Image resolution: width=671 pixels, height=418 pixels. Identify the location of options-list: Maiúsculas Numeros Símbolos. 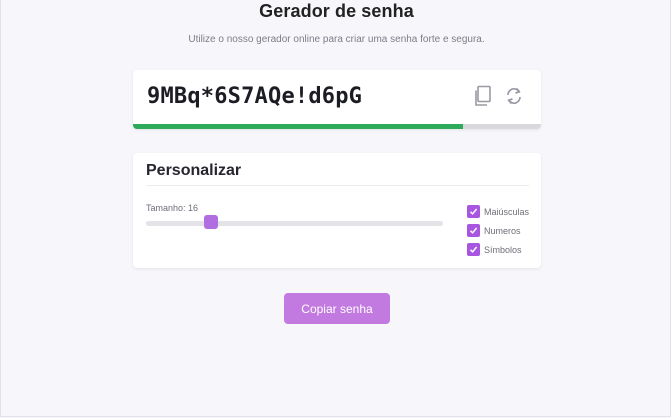
(498, 230).